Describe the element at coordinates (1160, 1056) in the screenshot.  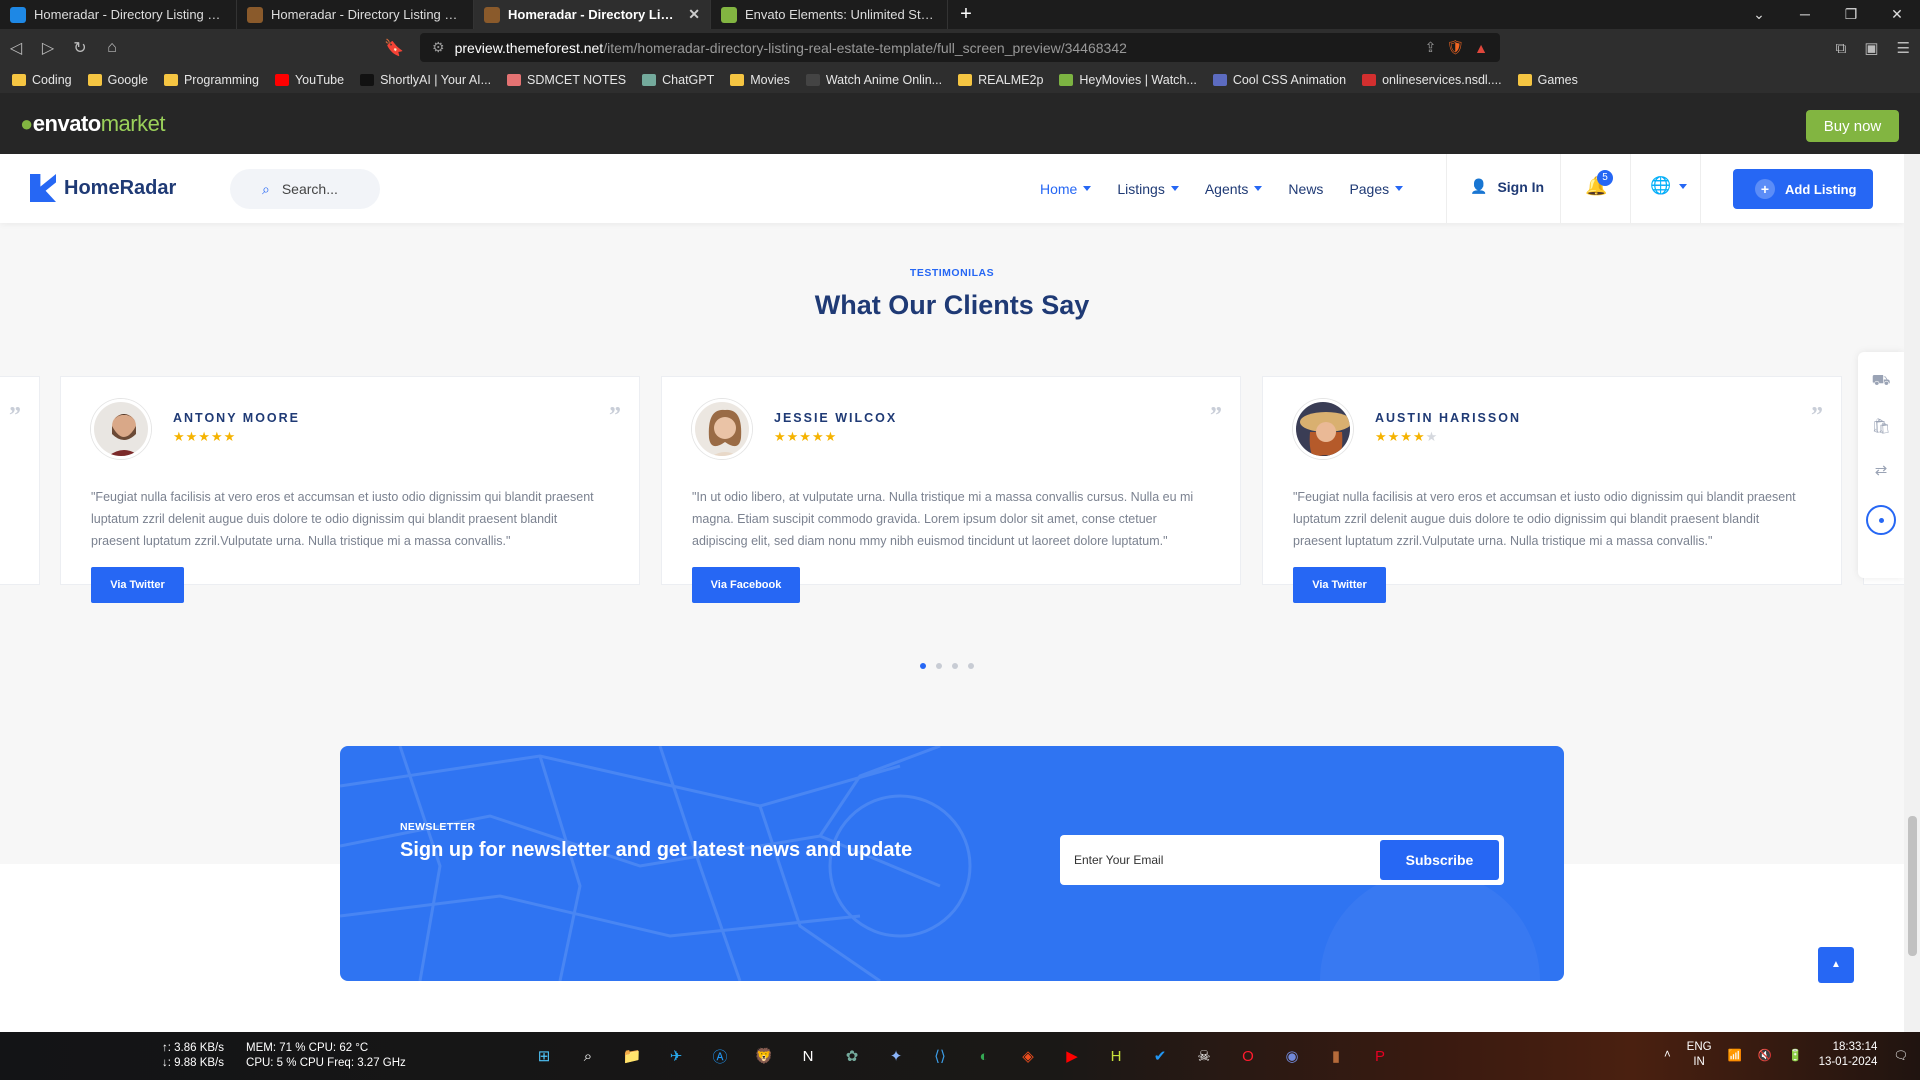
I see `todo-icon: ✔` at that location.